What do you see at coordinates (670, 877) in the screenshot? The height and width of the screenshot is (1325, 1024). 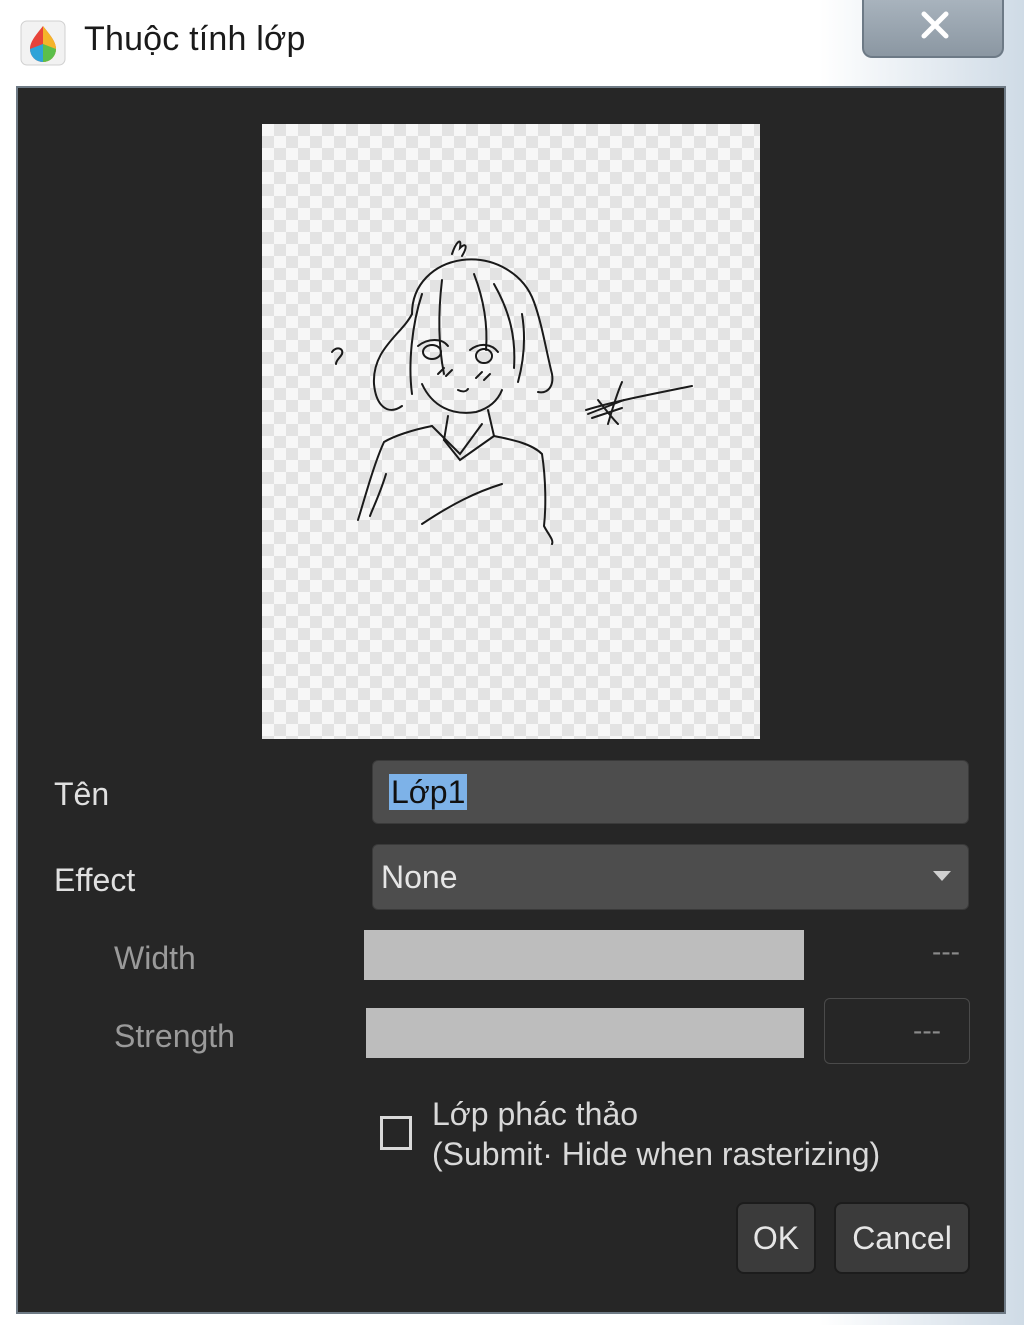 I see `effect-dropdown: None` at bounding box center [670, 877].